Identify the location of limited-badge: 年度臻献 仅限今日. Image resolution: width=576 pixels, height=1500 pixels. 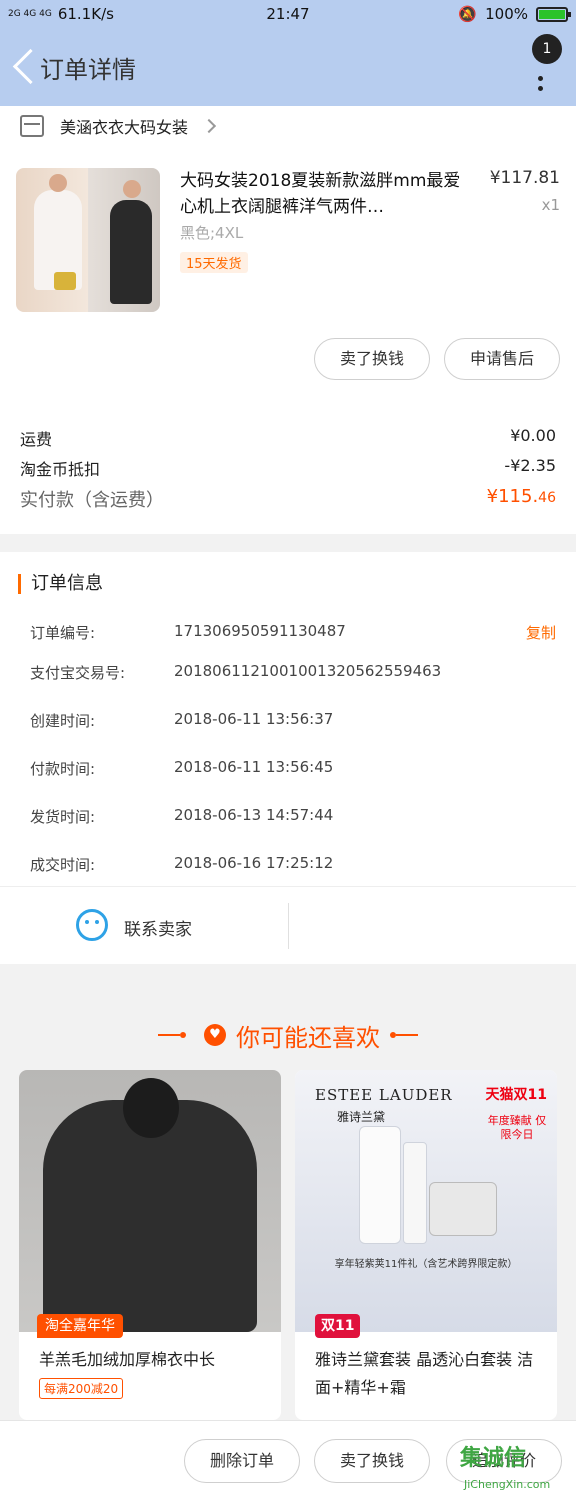
(517, 1127).